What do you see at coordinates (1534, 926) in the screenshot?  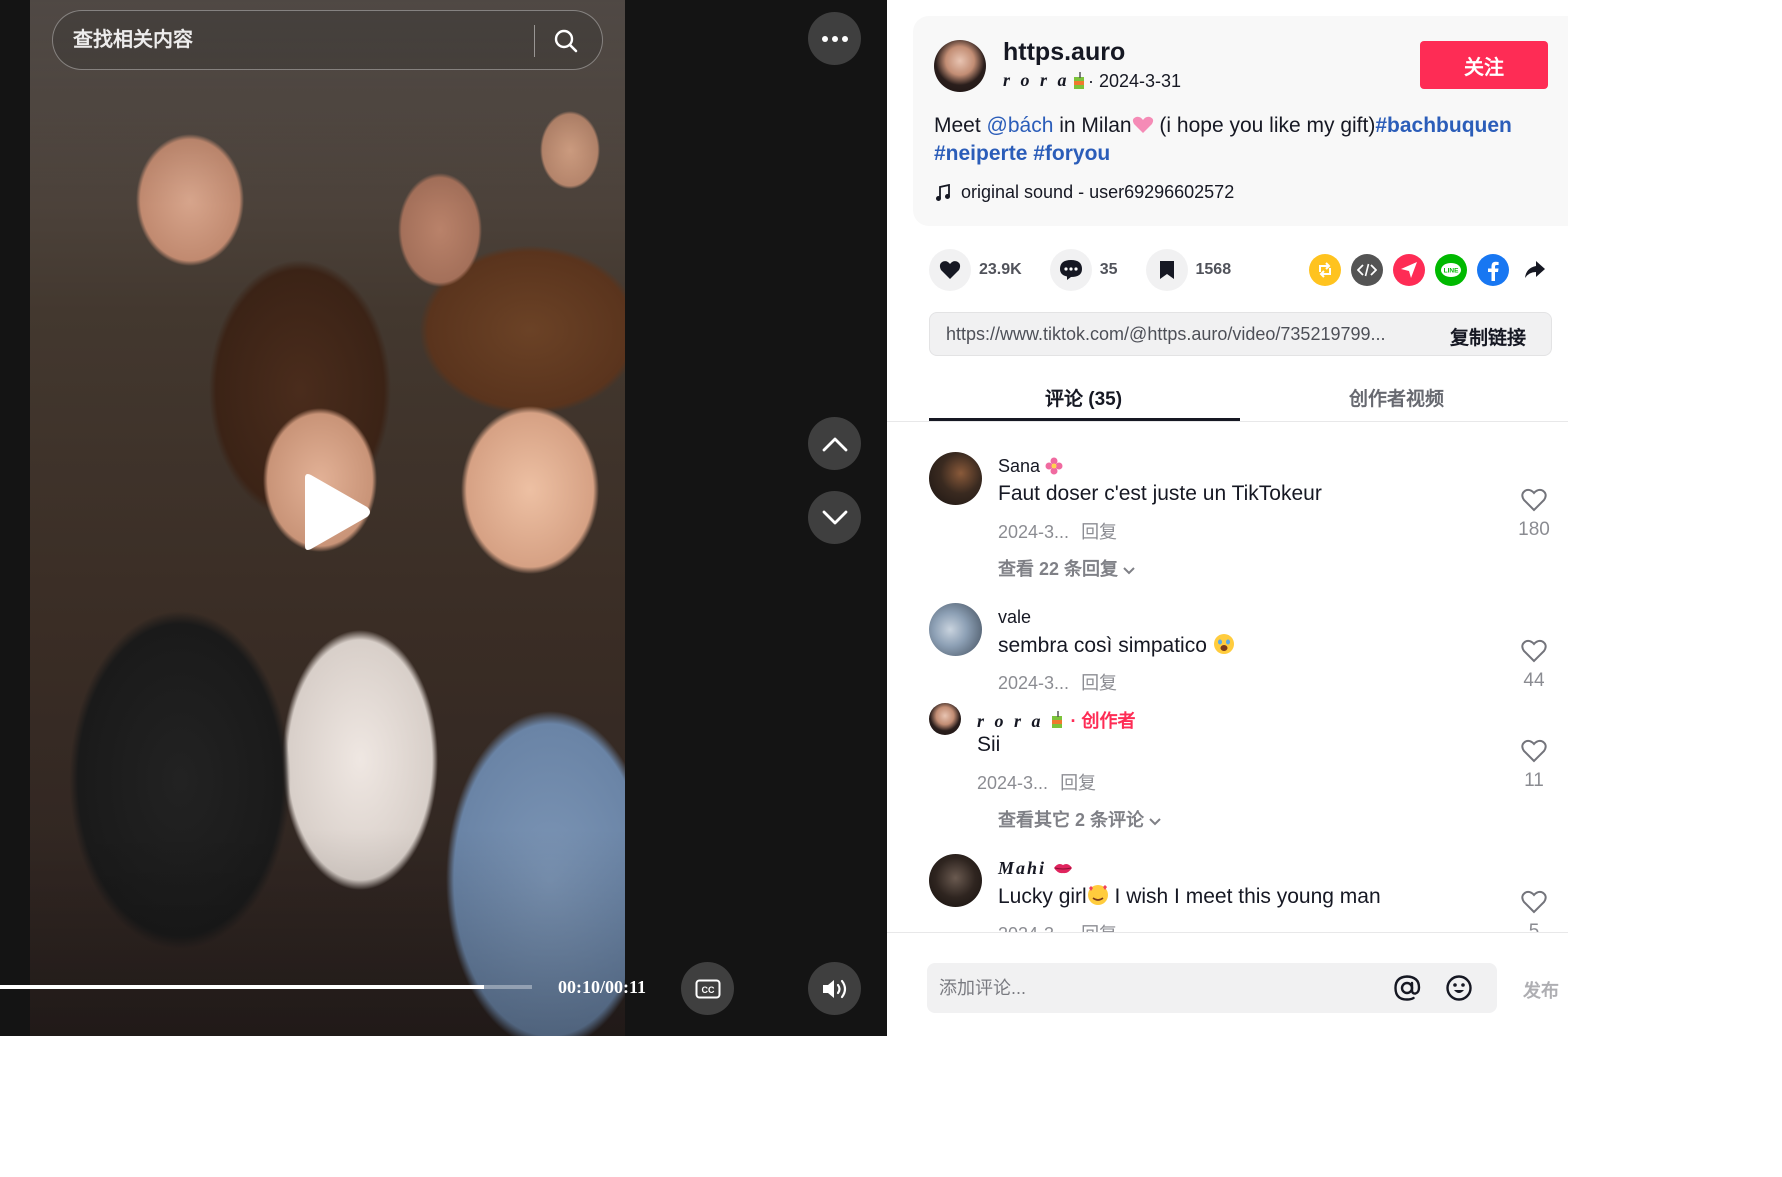 I see `comment-like-count: 5` at bounding box center [1534, 926].